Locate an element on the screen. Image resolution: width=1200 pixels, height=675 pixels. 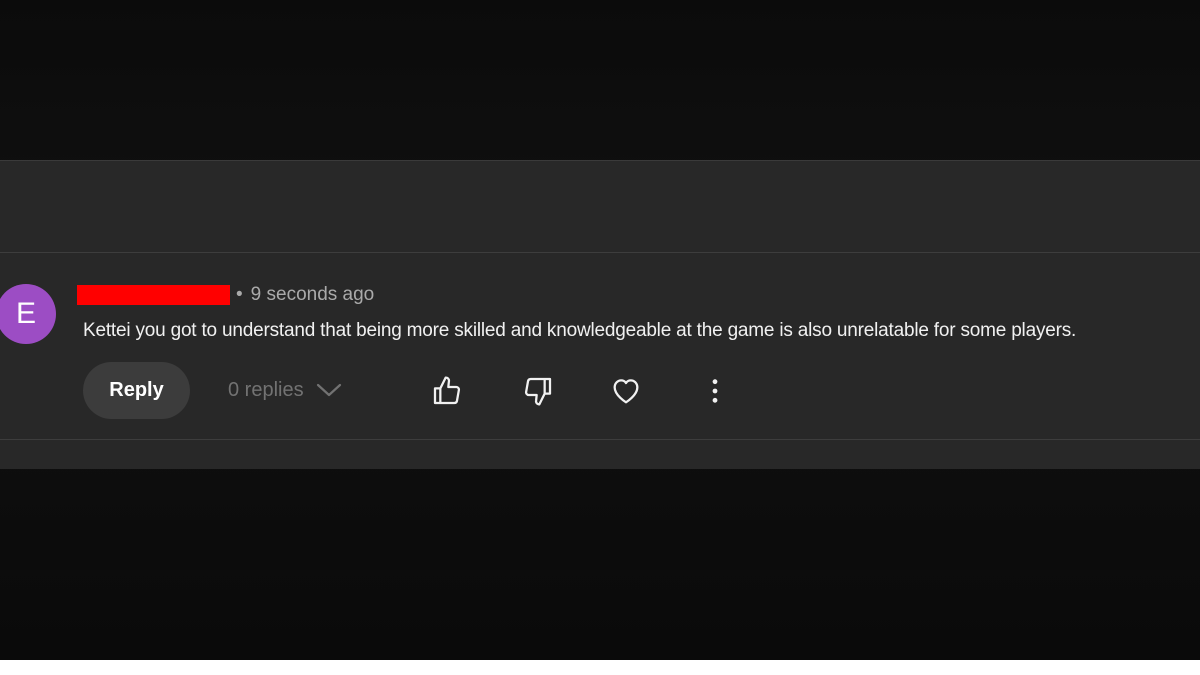
thumbs-up-icon is located at coordinates (447, 390).